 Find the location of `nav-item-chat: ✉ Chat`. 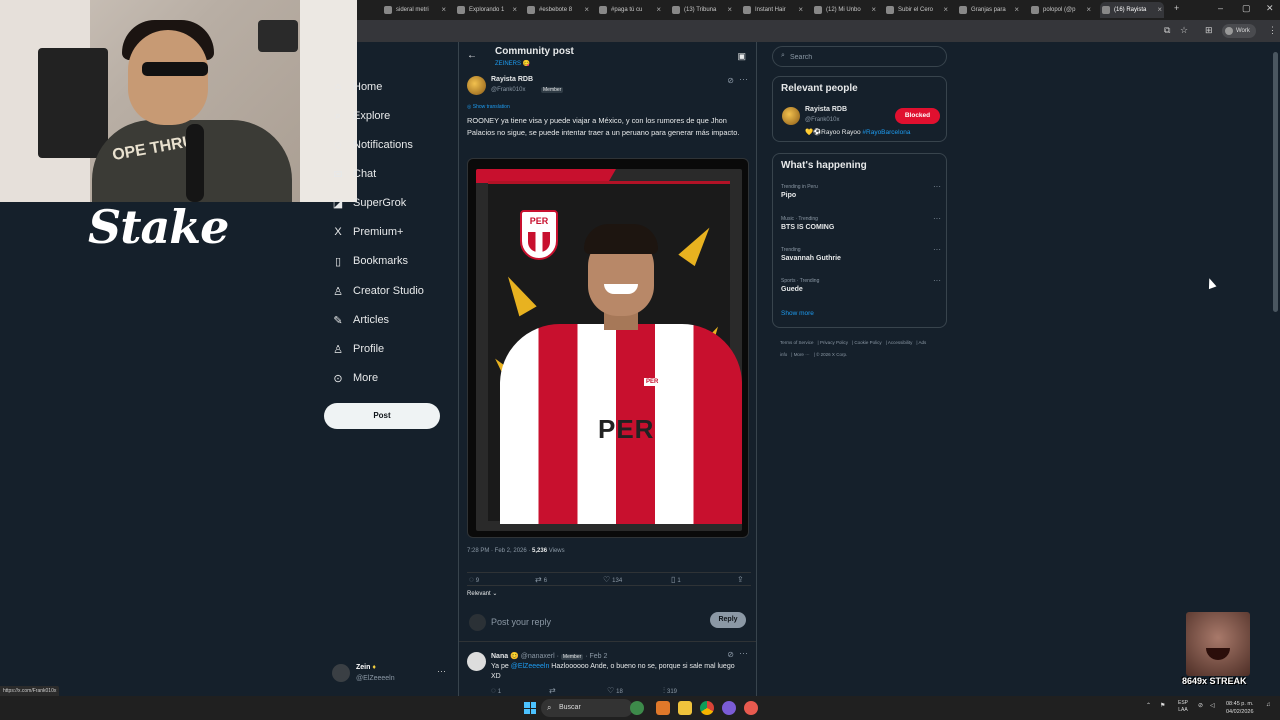

nav-item-chat: ✉ Chat is located at coordinates (353, 174).